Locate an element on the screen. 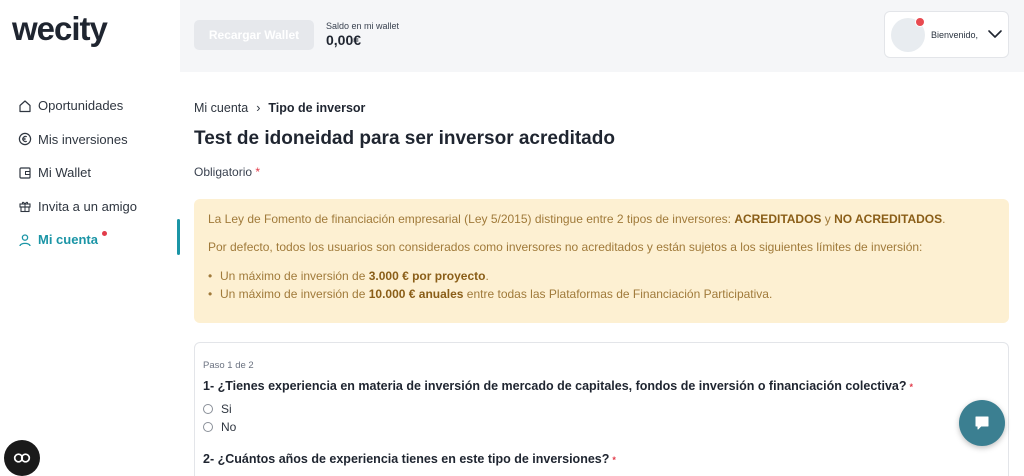 This screenshot has height=476, width=1024. notice-text: y is located at coordinates (828, 219).